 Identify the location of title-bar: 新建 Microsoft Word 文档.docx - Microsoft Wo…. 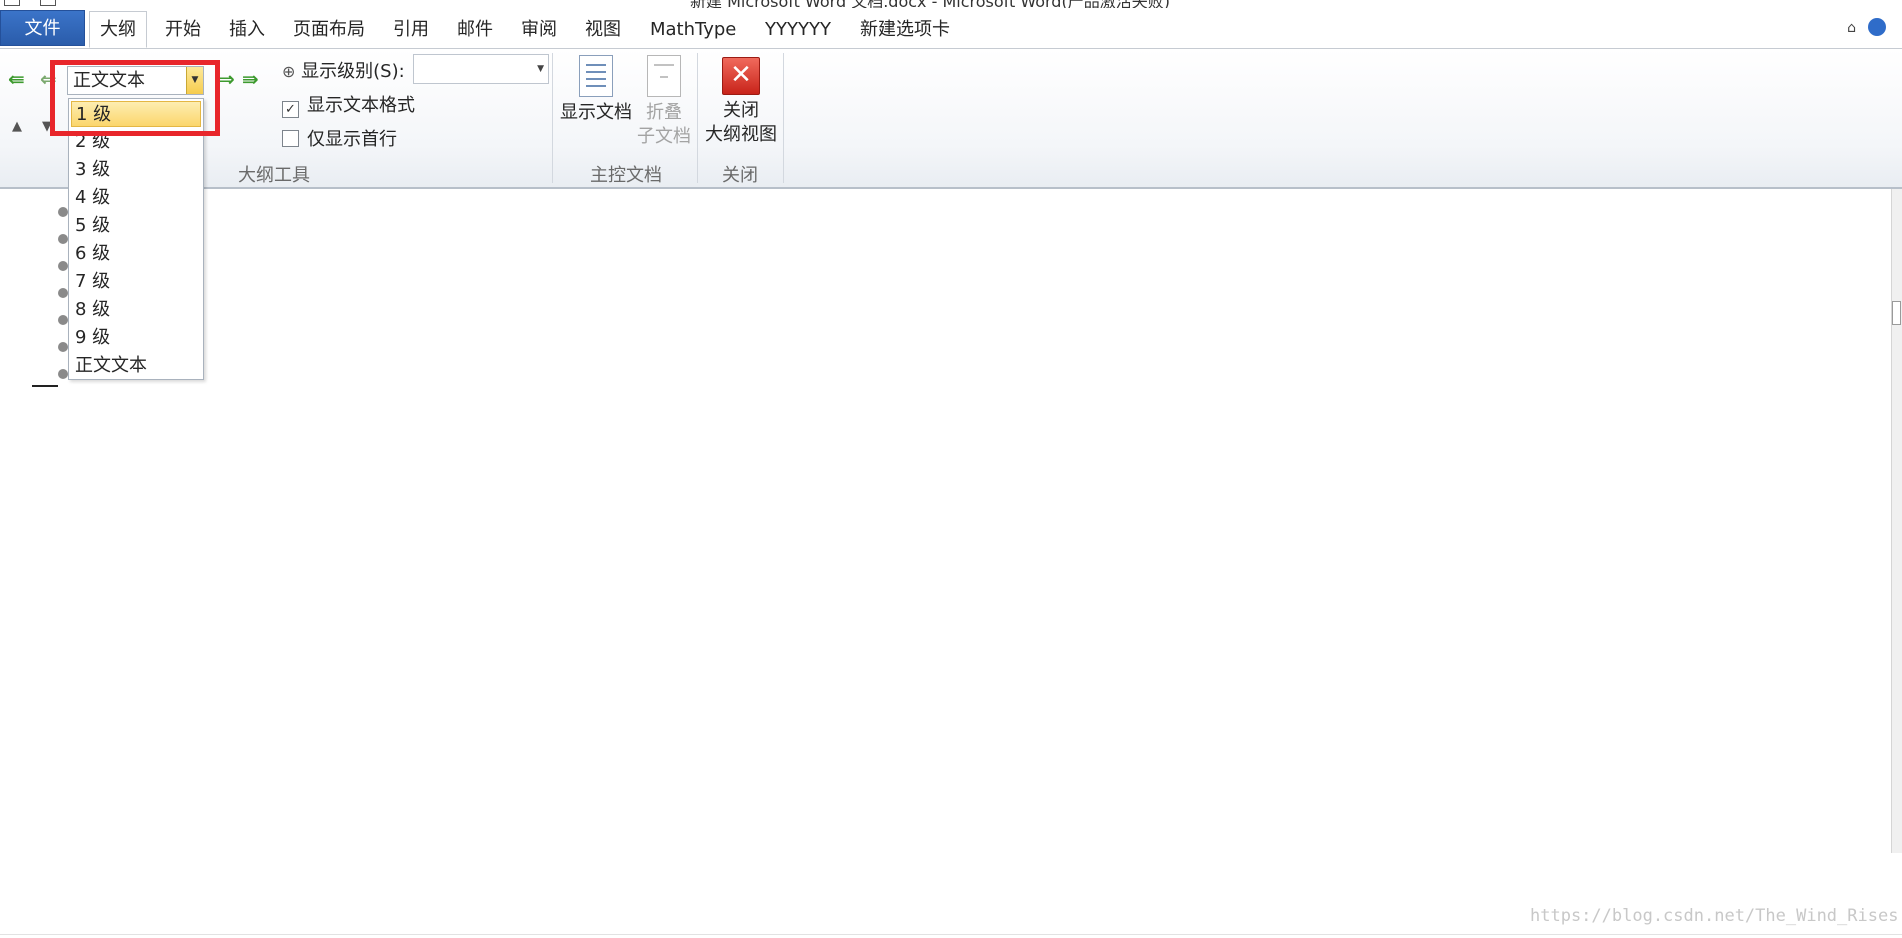
(951, 4).